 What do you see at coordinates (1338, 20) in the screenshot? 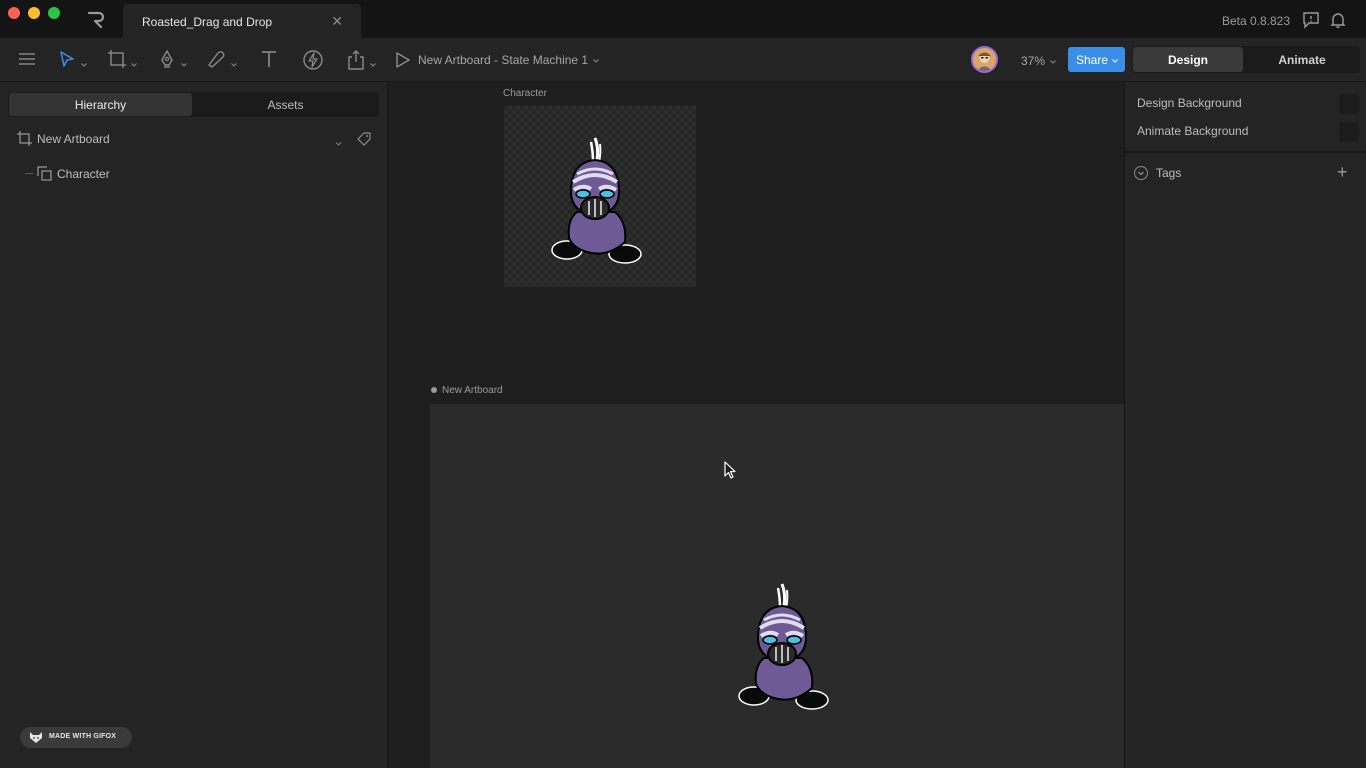
I see `notifications-icon` at bounding box center [1338, 20].